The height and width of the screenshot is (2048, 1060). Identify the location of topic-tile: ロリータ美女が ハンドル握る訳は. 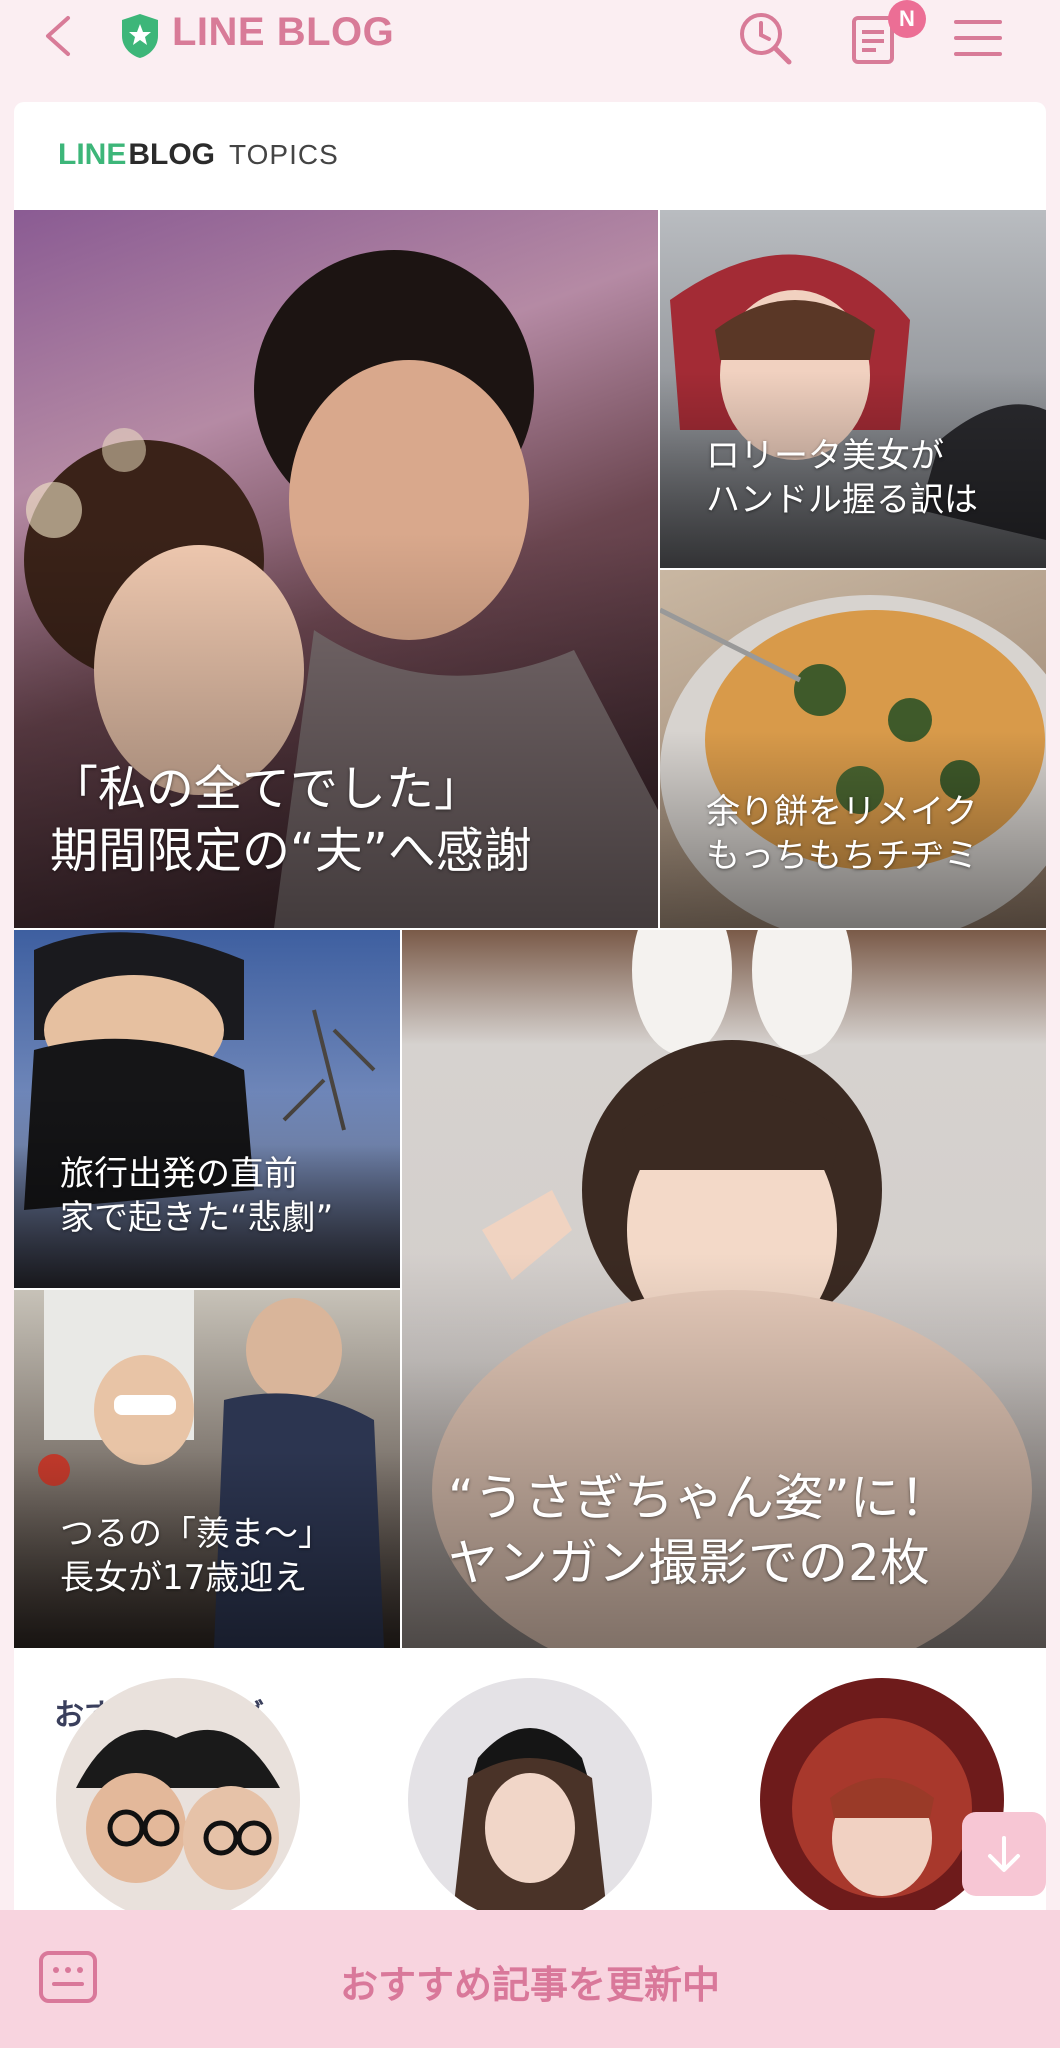
(853, 389).